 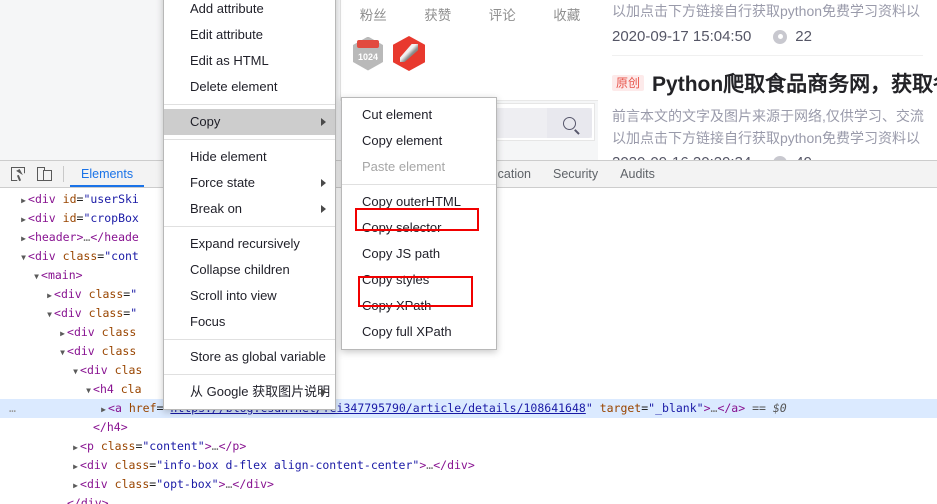 What do you see at coordinates (468, 484) in the screenshot?
I see `dom-tree-row: ▶ <div class="opt-box">…</div>` at bounding box center [468, 484].